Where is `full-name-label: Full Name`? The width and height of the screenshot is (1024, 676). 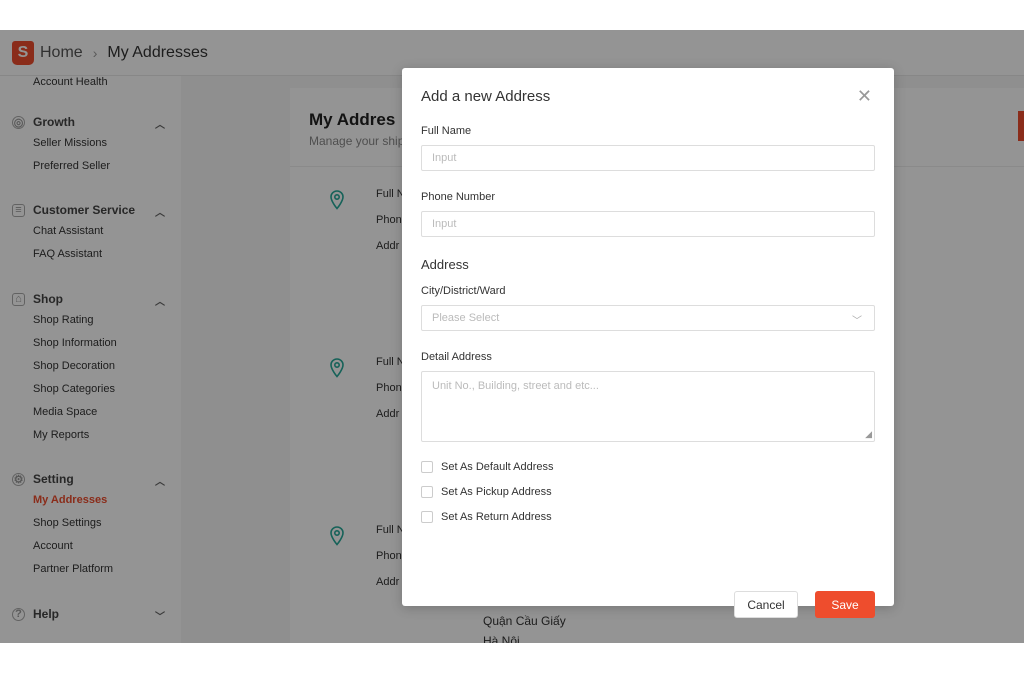 full-name-label: Full Name is located at coordinates (446, 131).